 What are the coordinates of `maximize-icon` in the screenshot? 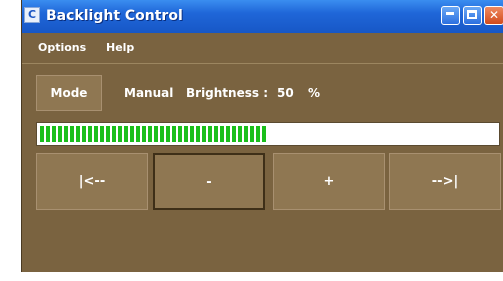 It's located at (472, 14).